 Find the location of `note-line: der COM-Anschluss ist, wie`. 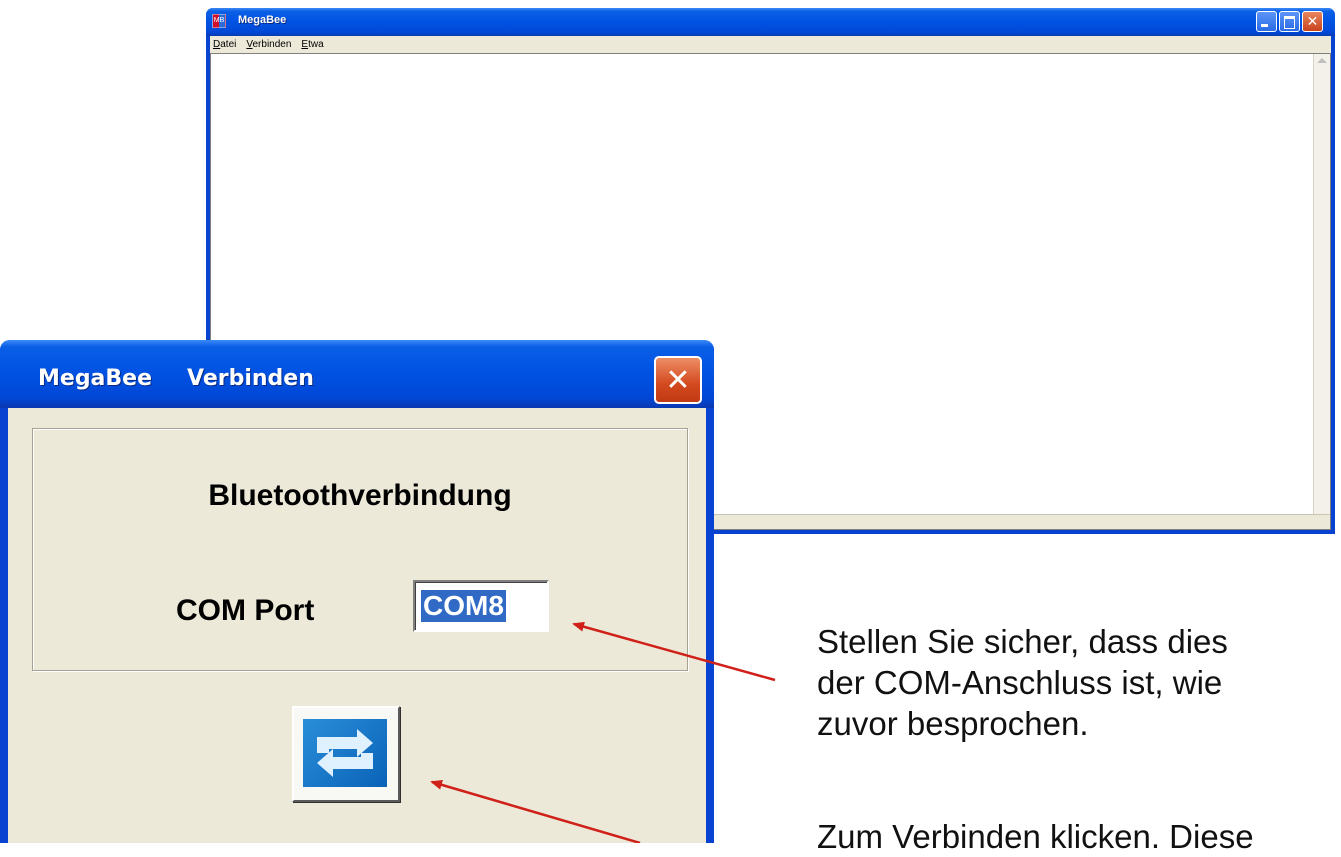

note-line: der COM-Anschluss ist, wie is located at coordinates (1020, 682).